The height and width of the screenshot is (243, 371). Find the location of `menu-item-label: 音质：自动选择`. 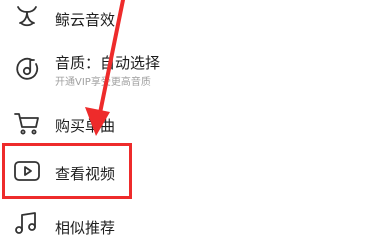

menu-item-label: 音质：自动选择 is located at coordinates (108, 63).